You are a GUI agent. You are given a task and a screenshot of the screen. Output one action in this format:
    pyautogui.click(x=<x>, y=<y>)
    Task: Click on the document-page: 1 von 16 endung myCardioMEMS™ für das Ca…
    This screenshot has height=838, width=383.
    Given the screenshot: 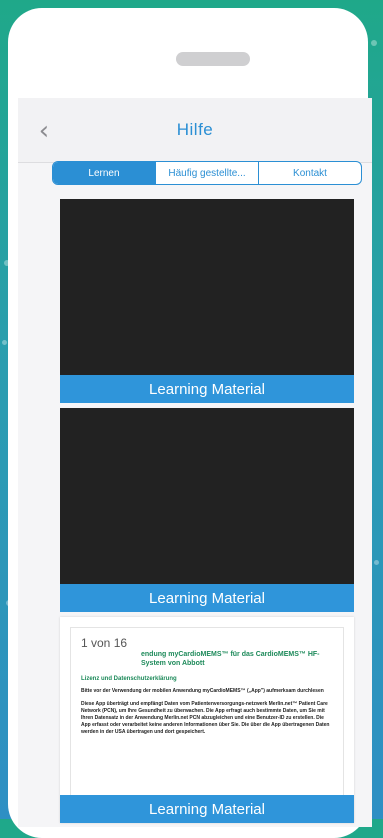 What is the action you would take?
    pyautogui.click(x=207, y=711)
    